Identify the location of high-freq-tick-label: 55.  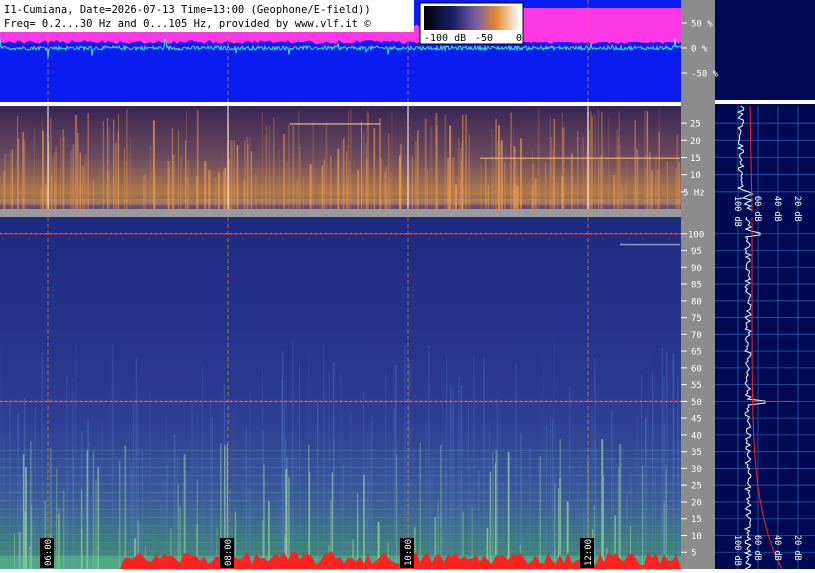
(696, 386).